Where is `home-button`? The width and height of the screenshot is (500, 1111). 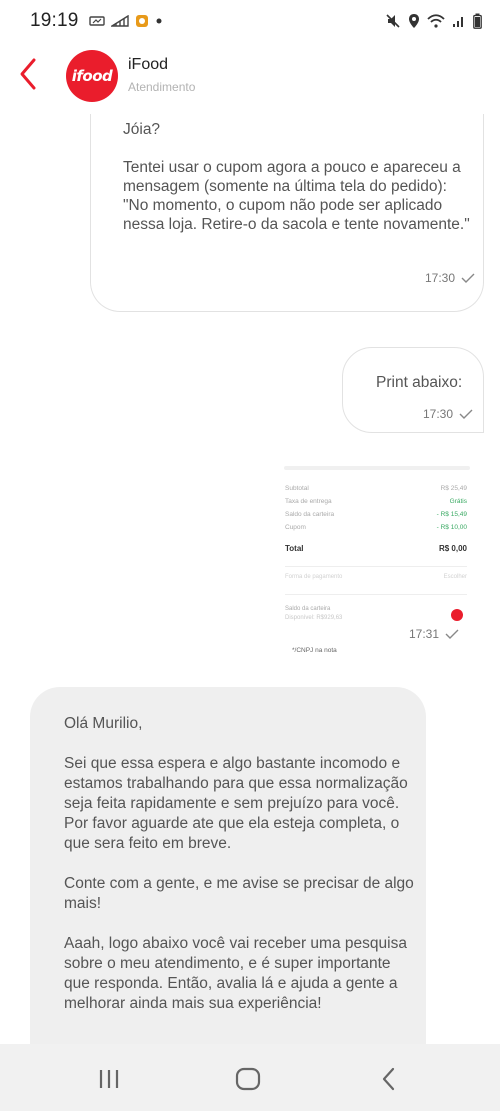 home-button is located at coordinates (248, 1079).